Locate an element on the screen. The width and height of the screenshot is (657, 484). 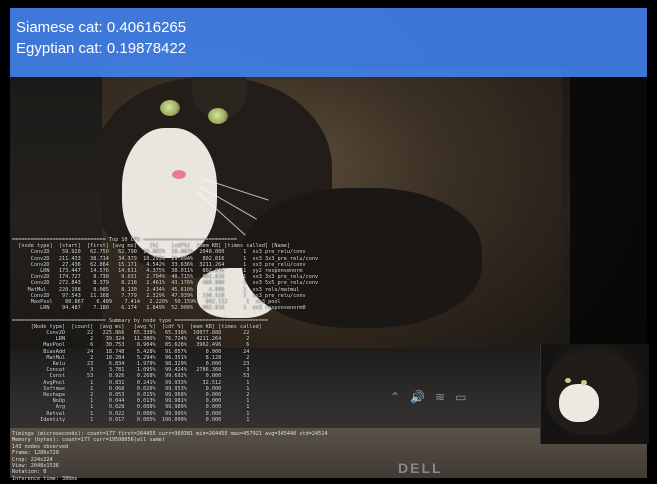
thumb-eye-left is located at coordinates (568, 380).